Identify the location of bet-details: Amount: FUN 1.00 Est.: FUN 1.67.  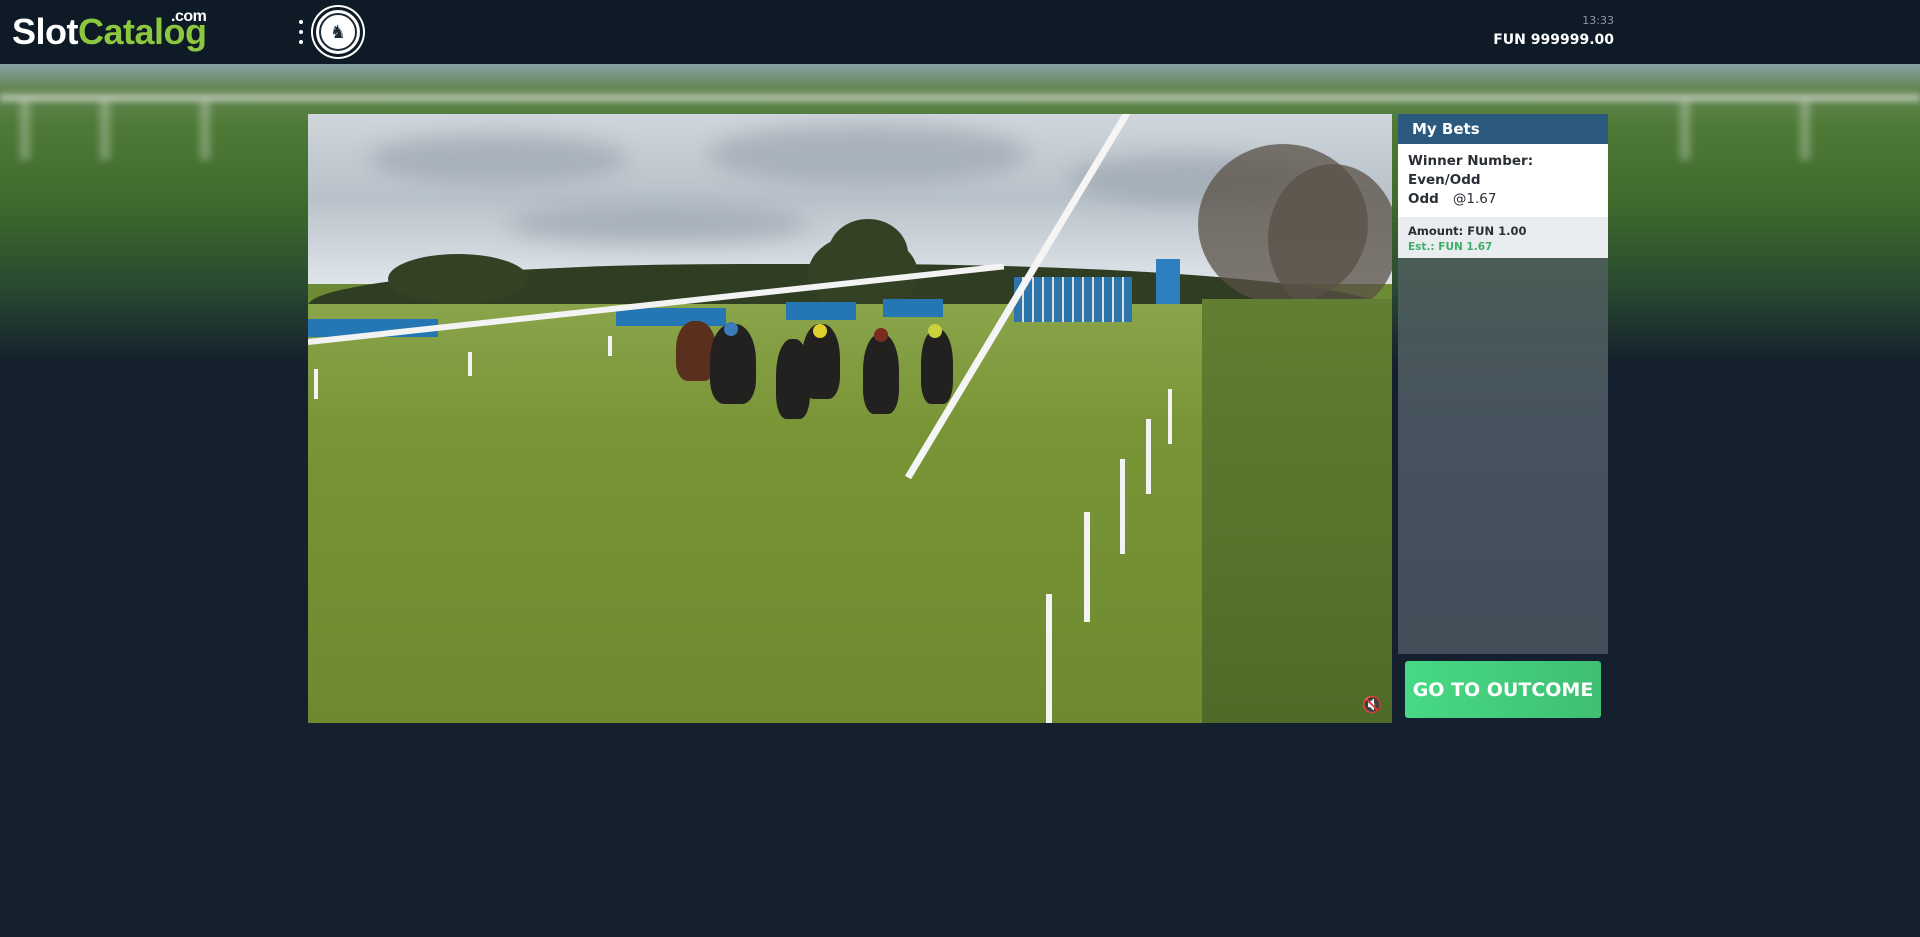
(1503, 237).